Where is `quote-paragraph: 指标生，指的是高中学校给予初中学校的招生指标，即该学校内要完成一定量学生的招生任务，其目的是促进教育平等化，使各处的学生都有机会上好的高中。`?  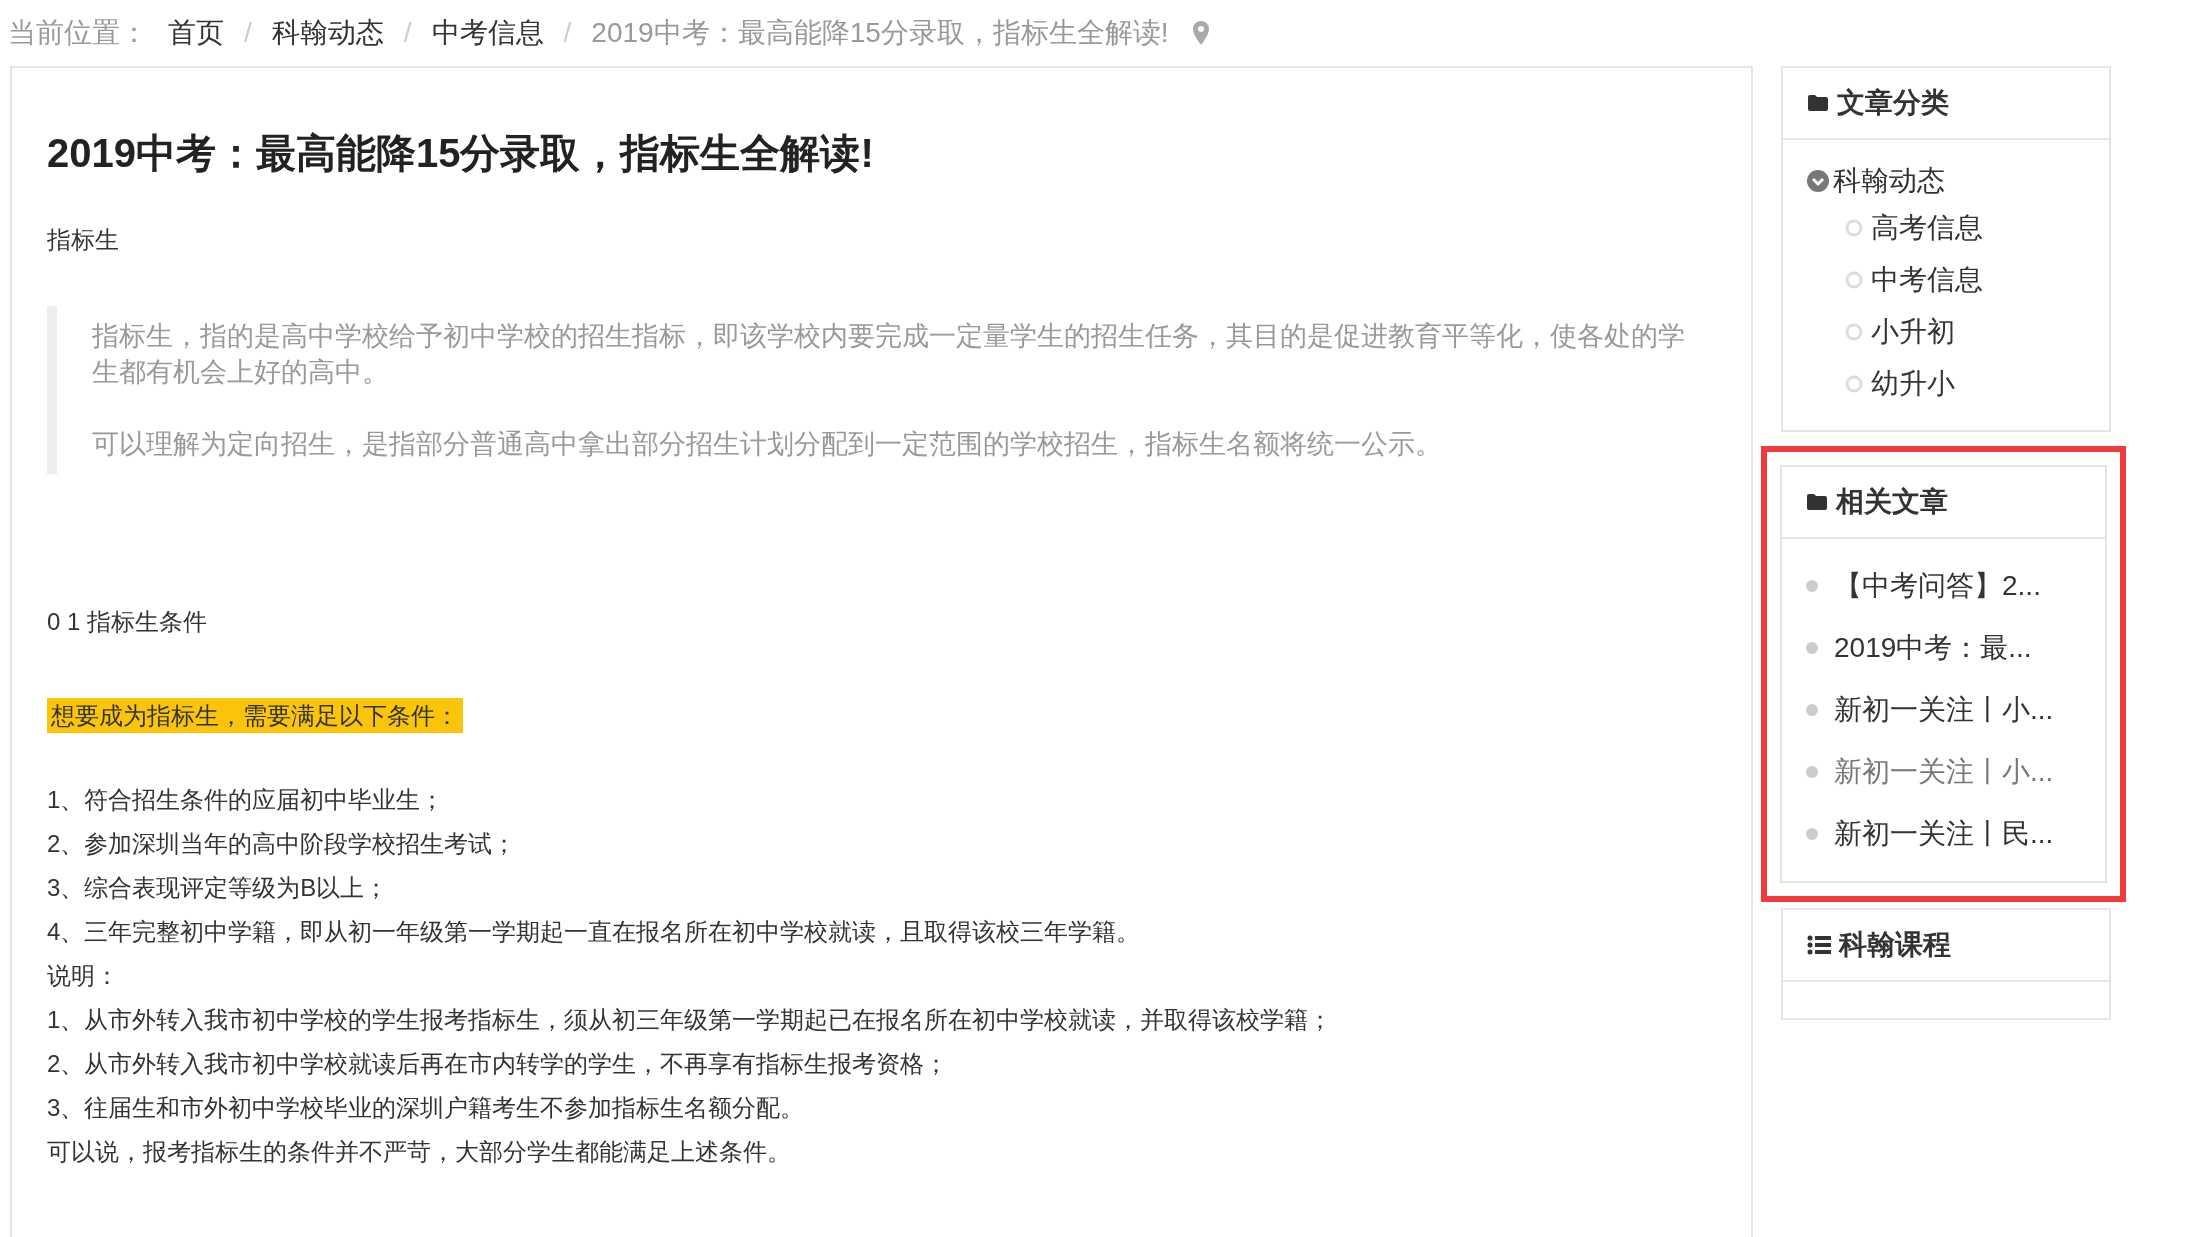
quote-paragraph: 指标生，指的是高中学校给予初中学校的招生指标，即该学校内要完成一定量学生的招生任务，其目的是促进教育平等化，使各处的学生都有机会上好的高中。 is located at coordinates (889, 354).